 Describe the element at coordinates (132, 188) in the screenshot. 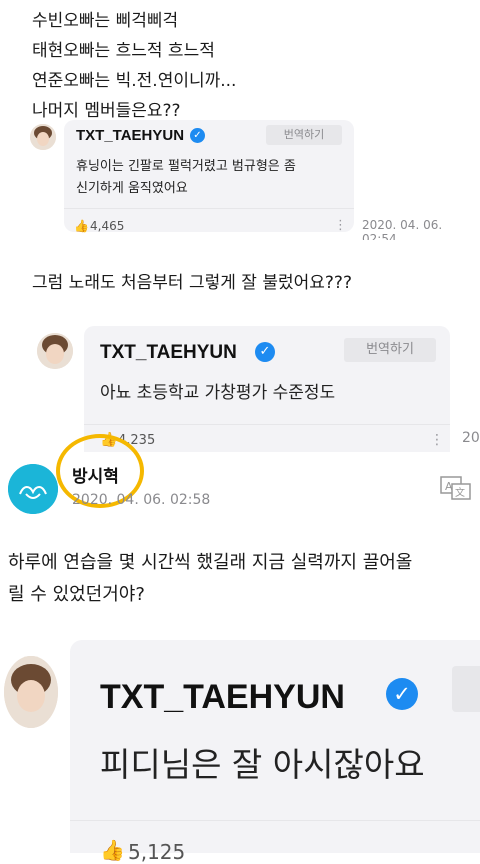

I see `reply-text-line-2: 신기하게 움직였어요` at that location.